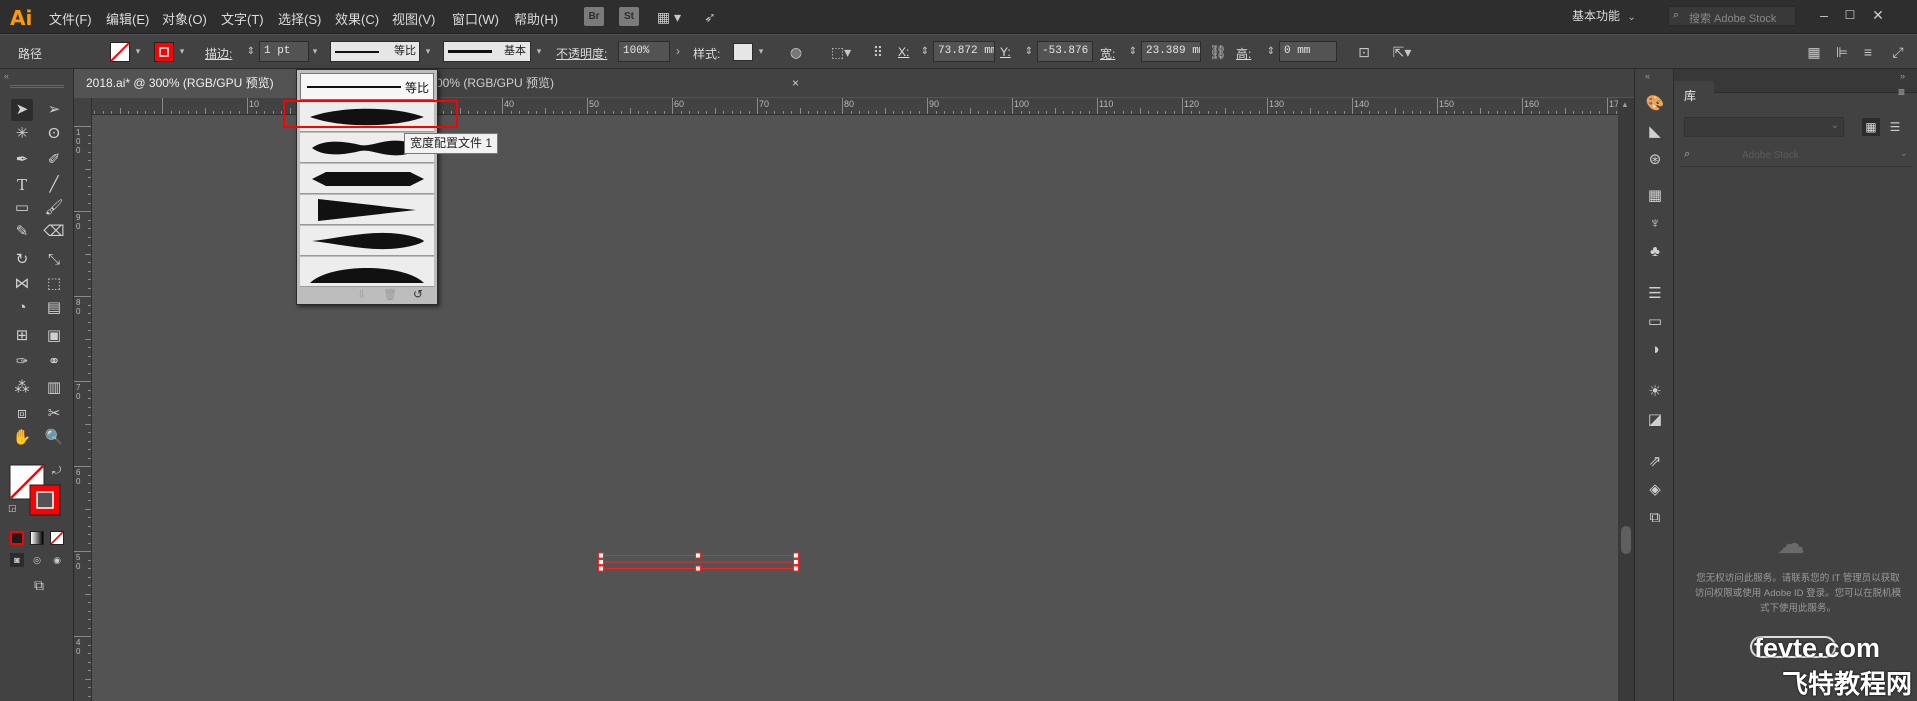 The width and height of the screenshot is (1917, 701). I want to click on stroke-dropdown-icon: ▾, so click(182, 51).